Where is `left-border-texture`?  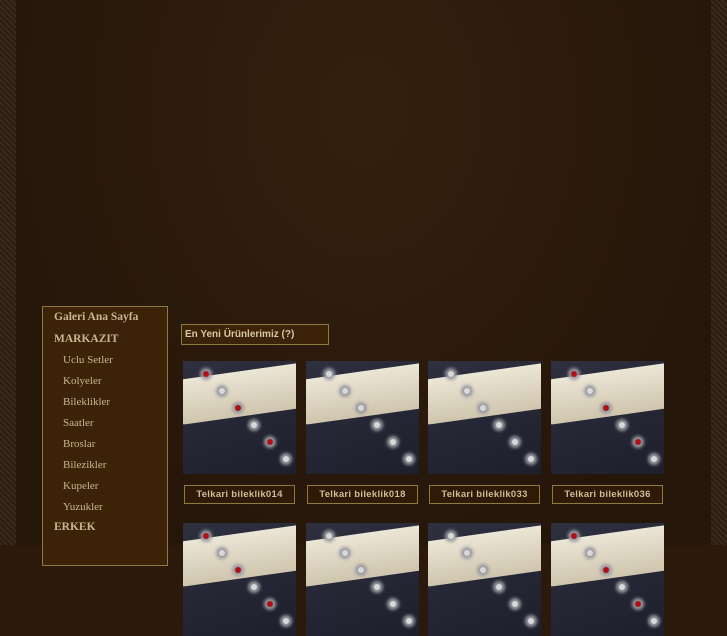 left-border-texture is located at coordinates (8, 272).